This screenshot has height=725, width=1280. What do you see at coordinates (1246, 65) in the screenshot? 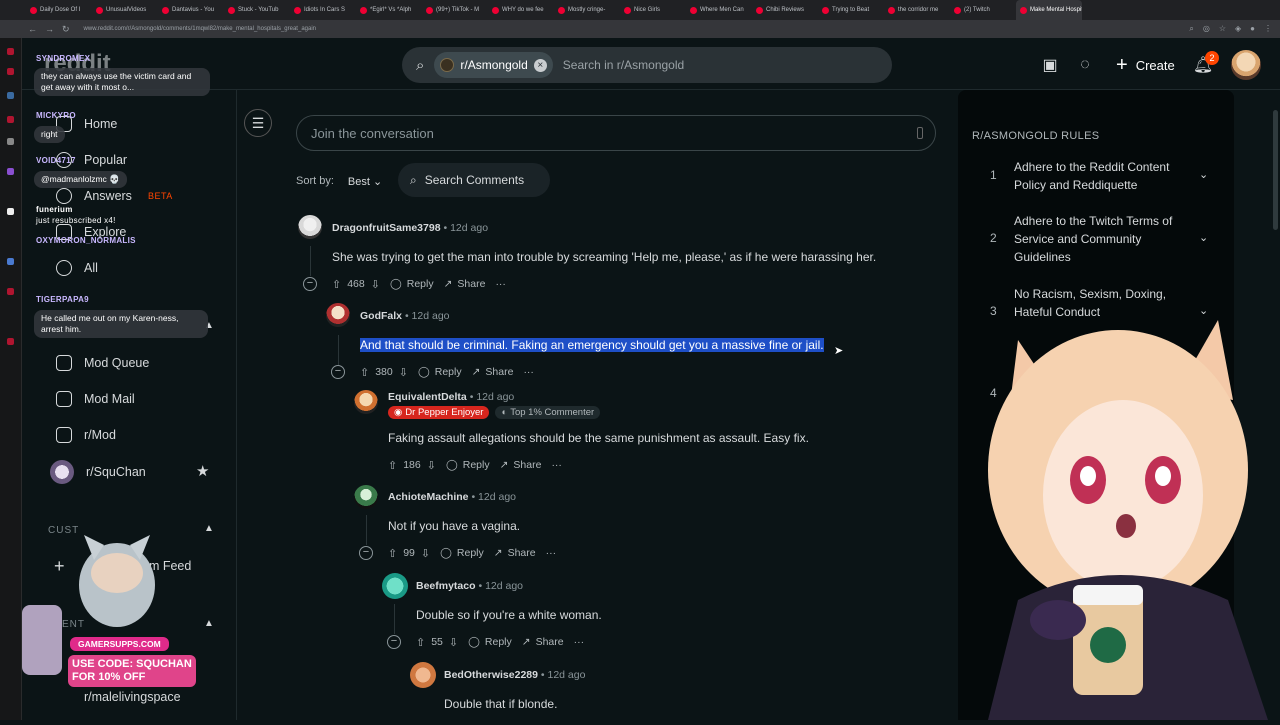
I see `user-avatar` at bounding box center [1246, 65].